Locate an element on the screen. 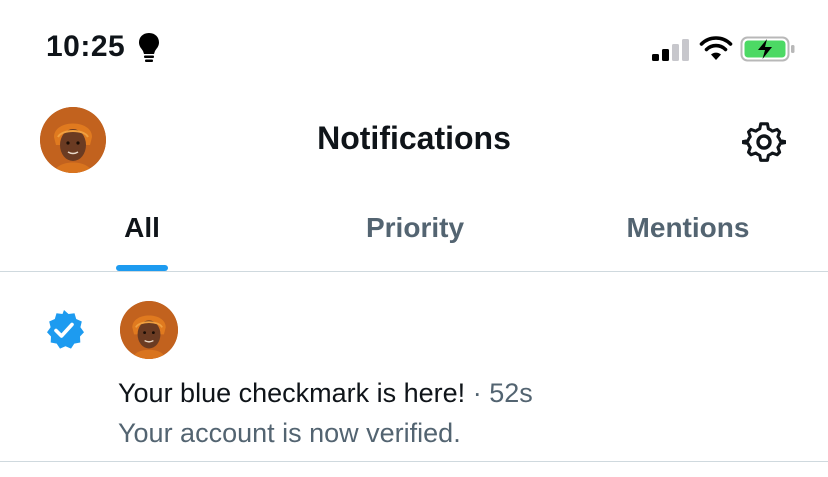 The height and width of the screenshot is (477, 828). page-title: Notifications is located at coordinates (414, 138).